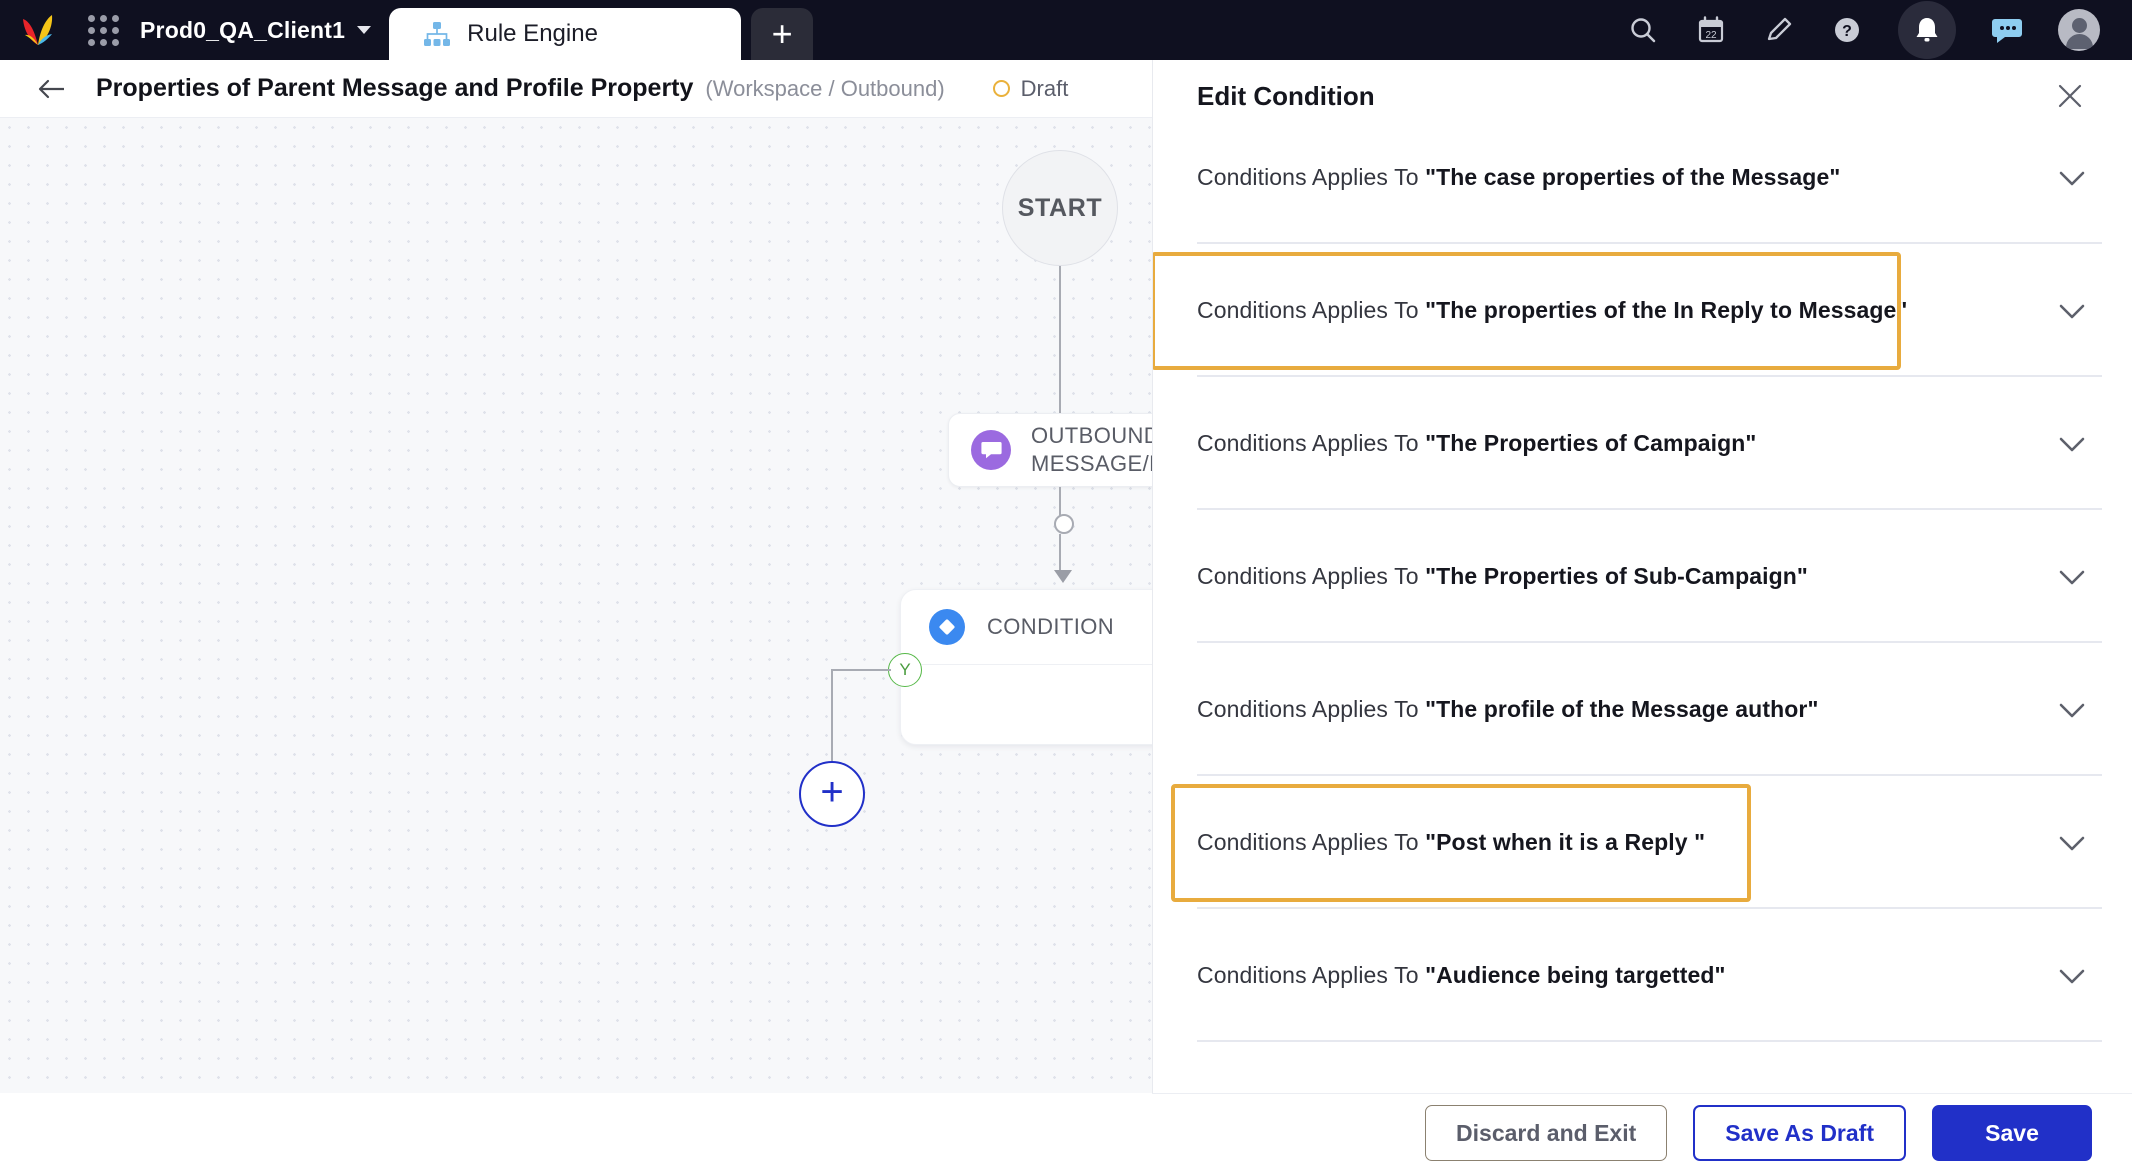 The image size is (2132, 1172). I want to click on sprinklr-logo-icon, so click(38, 30).